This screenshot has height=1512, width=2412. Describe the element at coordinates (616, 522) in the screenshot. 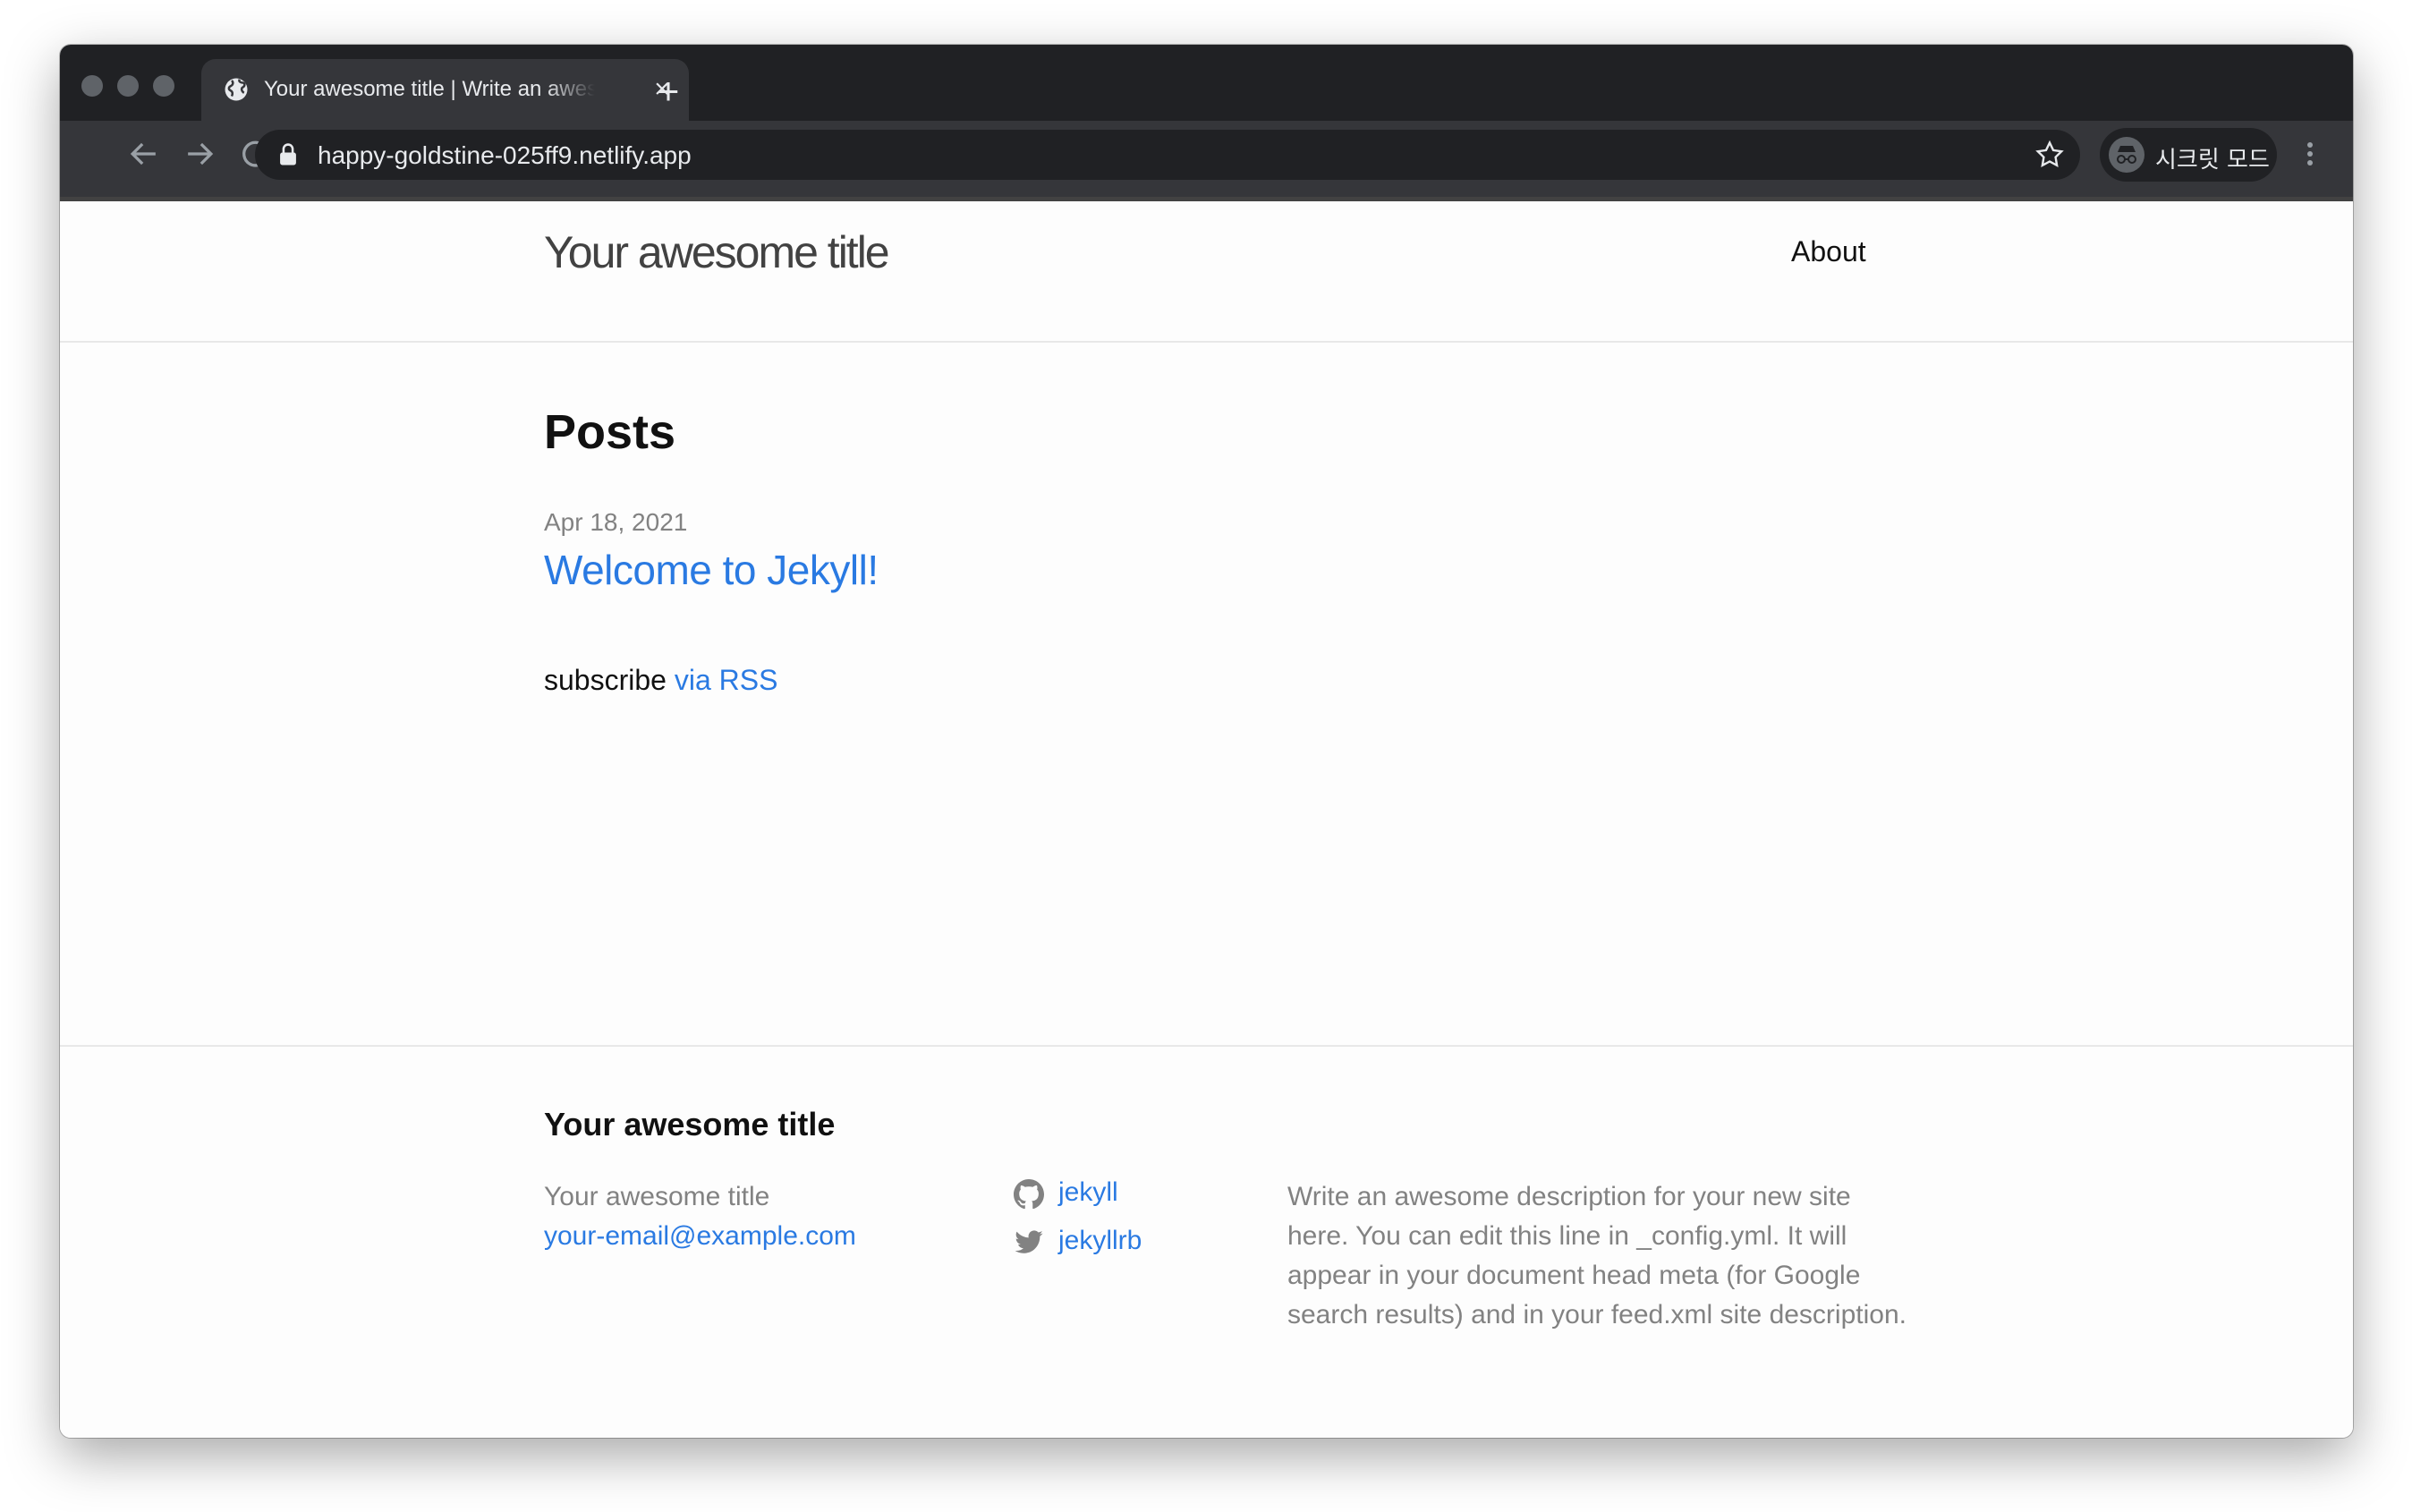

I see `post-date: Apr 18, 2021` at that location.